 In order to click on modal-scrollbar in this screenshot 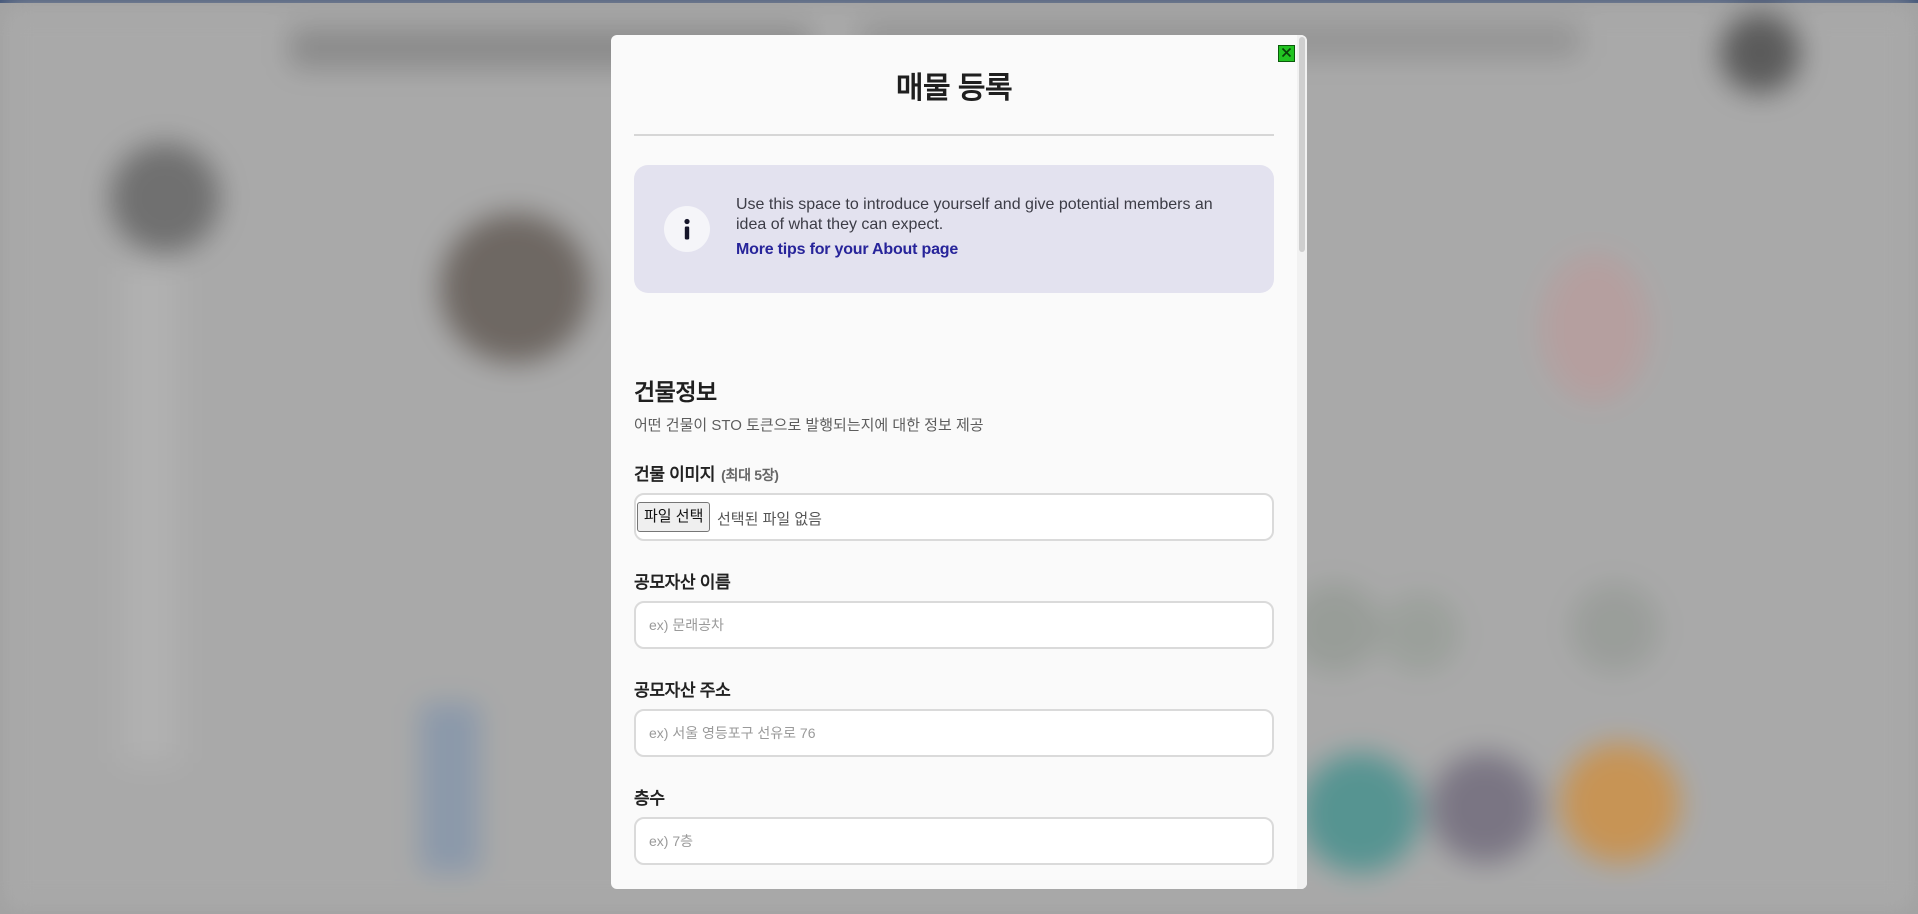, I will do `click(1302, 462)`.